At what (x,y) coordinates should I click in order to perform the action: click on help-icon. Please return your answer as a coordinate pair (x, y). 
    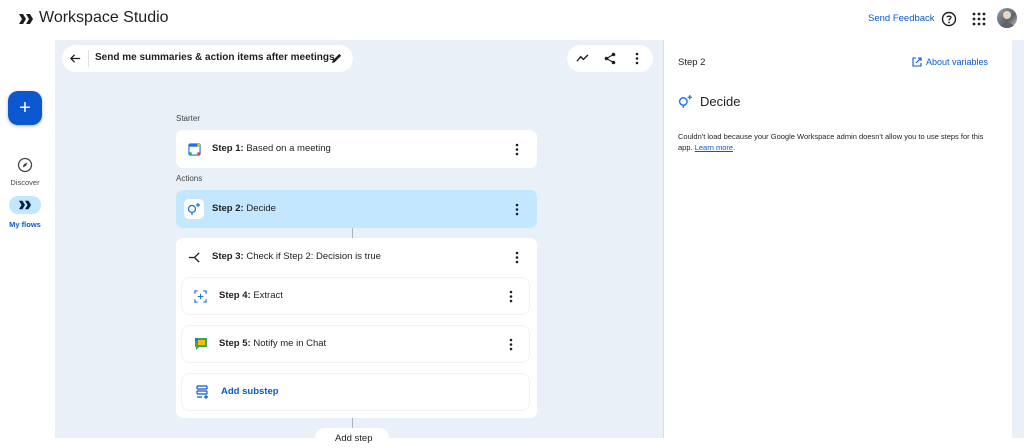
    Looking at the image, I should click on (949, 19).